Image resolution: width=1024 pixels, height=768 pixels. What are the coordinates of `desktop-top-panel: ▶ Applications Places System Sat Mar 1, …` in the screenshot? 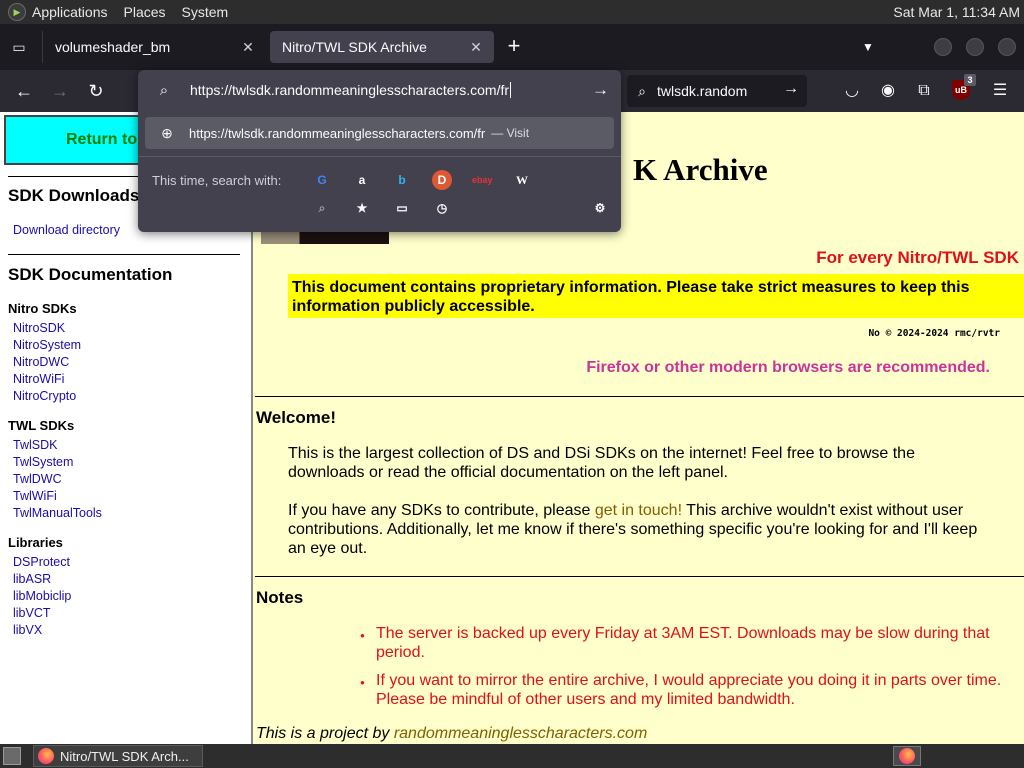 It's located at (512, 12).